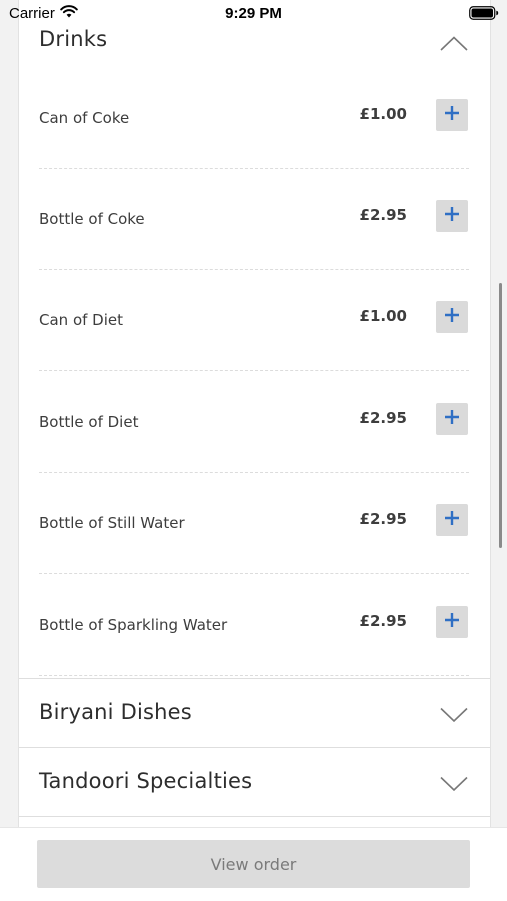 The width and height of the screenshot is (507, 901). Describe the element at coordinates (146, 781) in the screenshot. I see `section-title: Tandoori Specialties` at that location.